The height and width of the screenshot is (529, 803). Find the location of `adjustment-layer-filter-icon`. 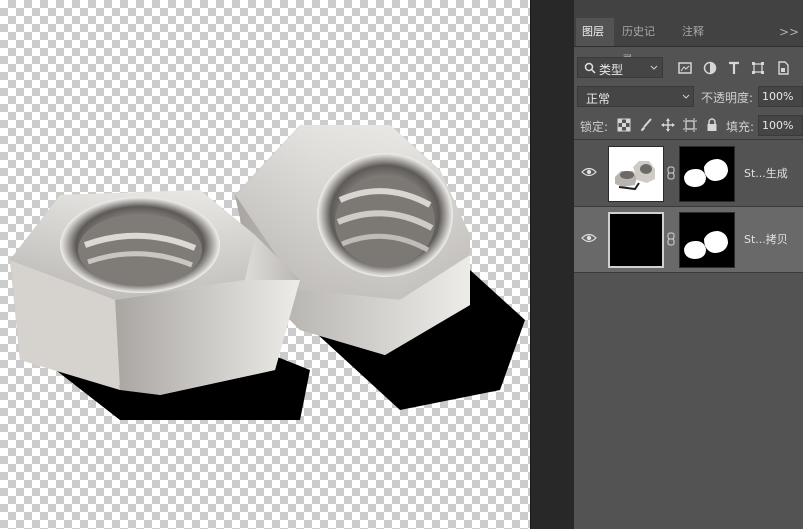

adjustment-layer-filter-icon is located at coordinates (710, 68).